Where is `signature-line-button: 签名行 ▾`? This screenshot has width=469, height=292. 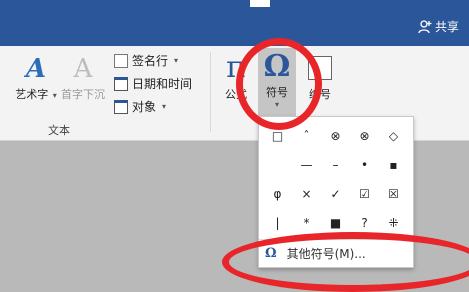
signature-line-button: 签名行 ▾ is located at coordinates (146, 60).